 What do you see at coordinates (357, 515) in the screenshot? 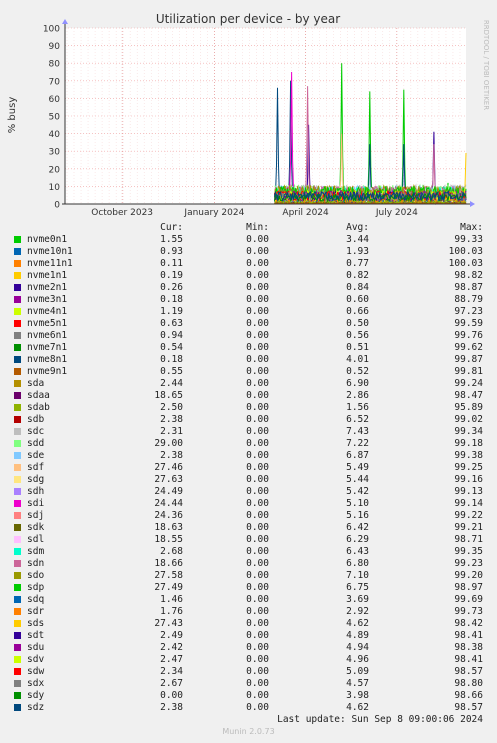
I see `legend-avg: 5.16` at bounding box center [357, 515].